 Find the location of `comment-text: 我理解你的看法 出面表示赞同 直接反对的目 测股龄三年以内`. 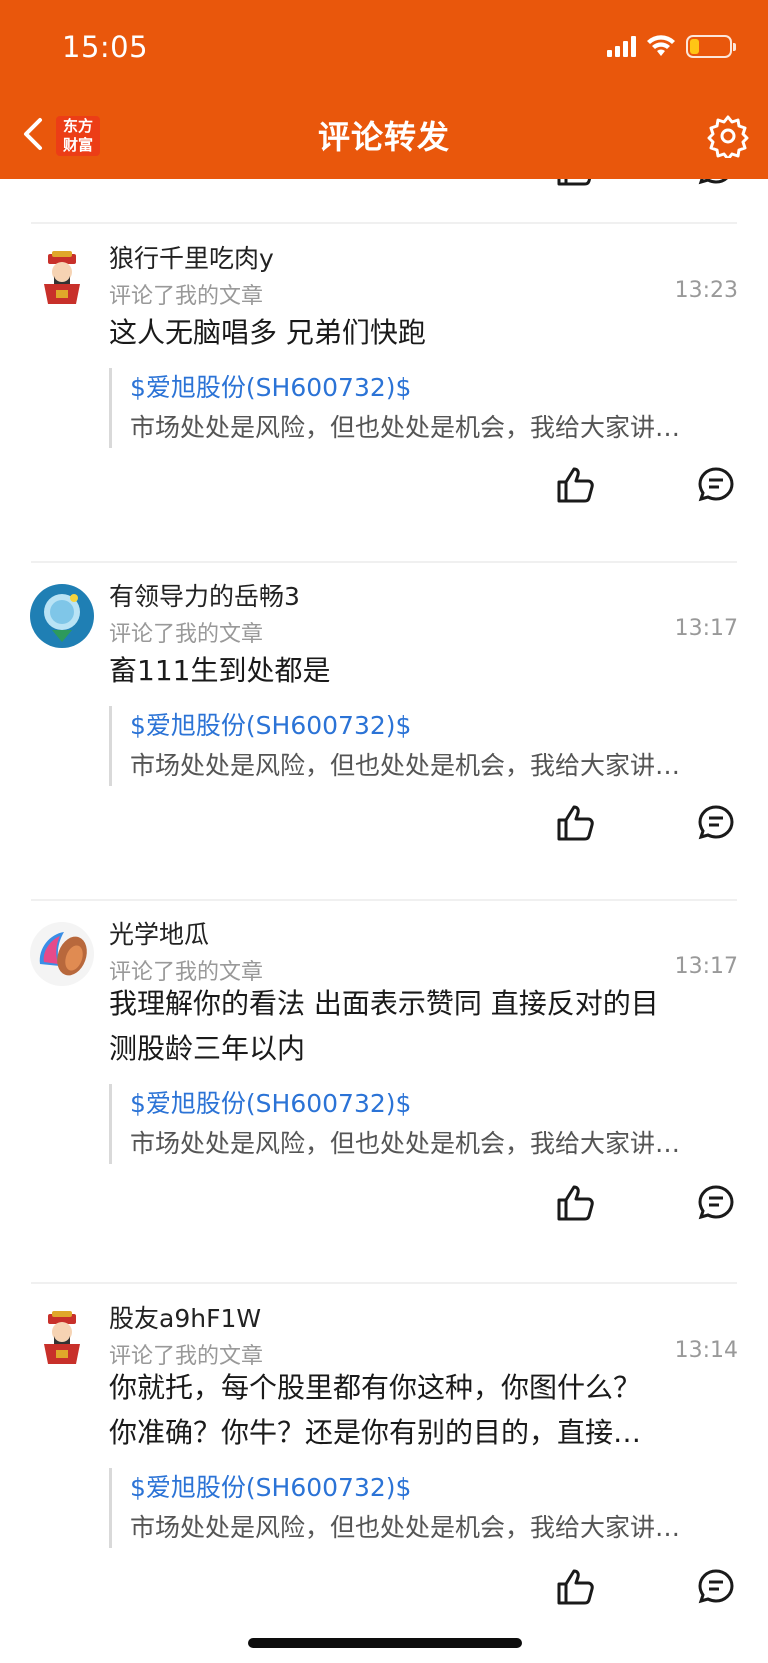

comment-text: 我理解你的看法 出面表示赞同 直接反对的目 测股龄三年以内 is located at coordinates (421, 1026).